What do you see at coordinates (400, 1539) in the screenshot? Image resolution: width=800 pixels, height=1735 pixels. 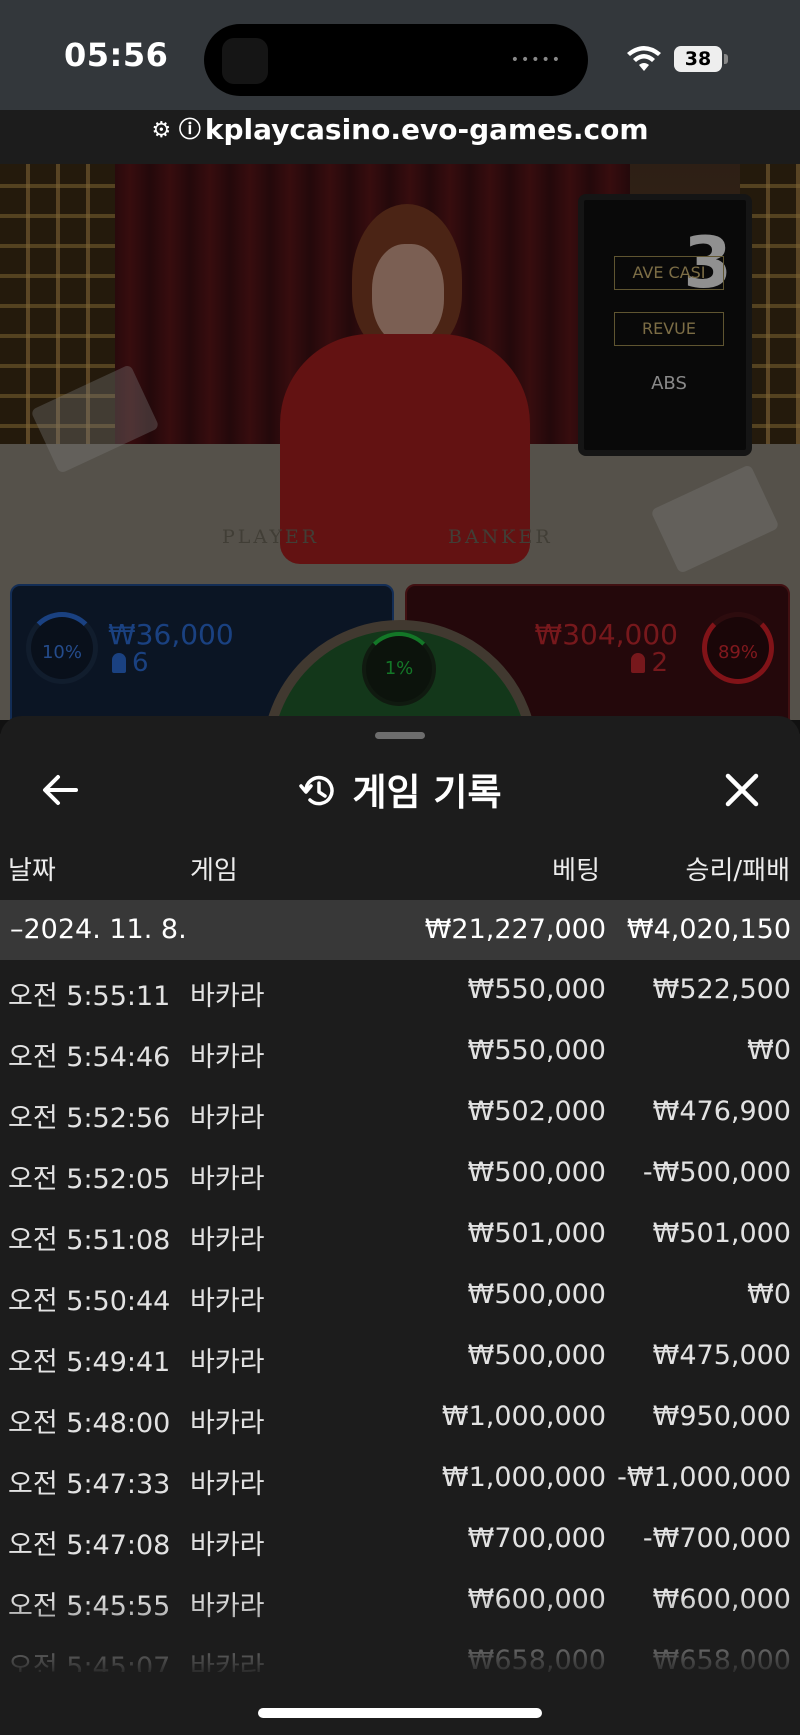 I see `history-row: 오전 5:47:08 바카라 ₩700,000 -₩700,000` at bounding box center [400, 1539].